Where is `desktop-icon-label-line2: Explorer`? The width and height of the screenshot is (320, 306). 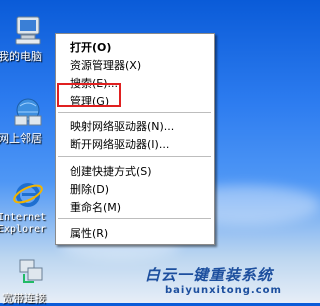
desktop-icon-label-line2: Explorer is located at coordinates (23, 229).